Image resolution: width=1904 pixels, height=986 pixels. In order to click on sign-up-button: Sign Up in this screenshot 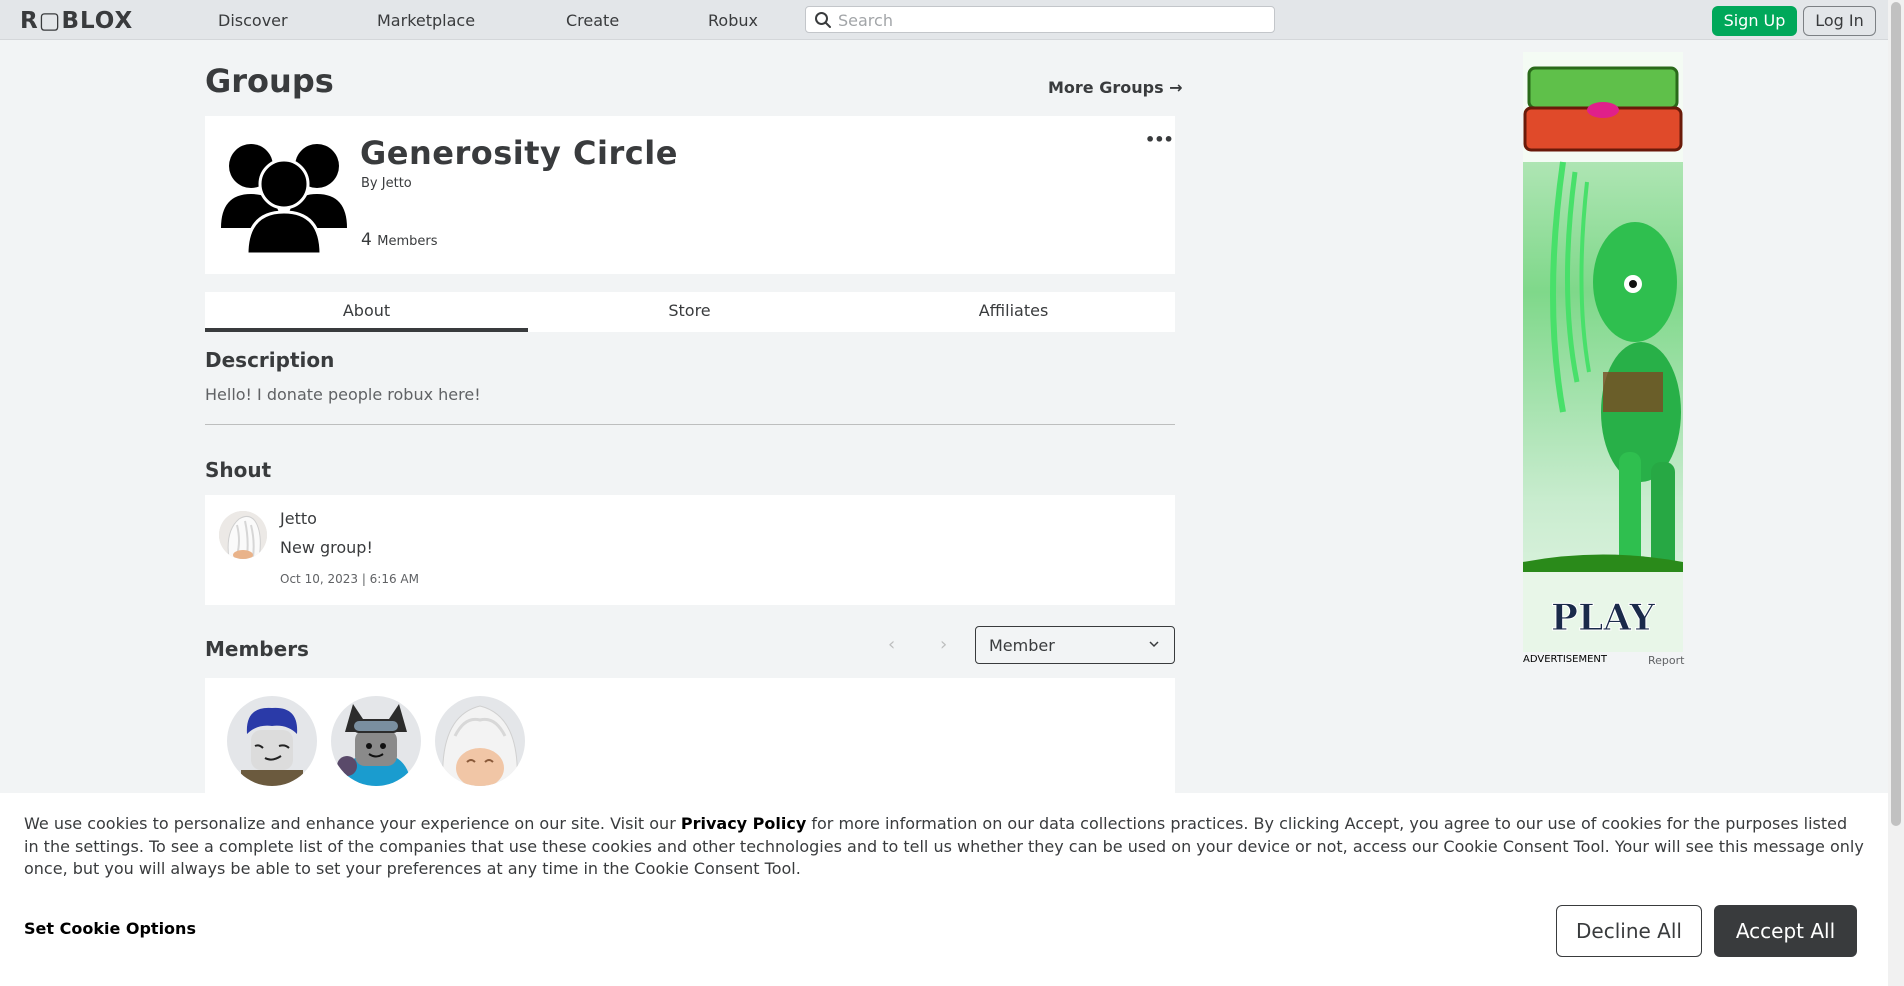, I will do `click(1754, 21)`.